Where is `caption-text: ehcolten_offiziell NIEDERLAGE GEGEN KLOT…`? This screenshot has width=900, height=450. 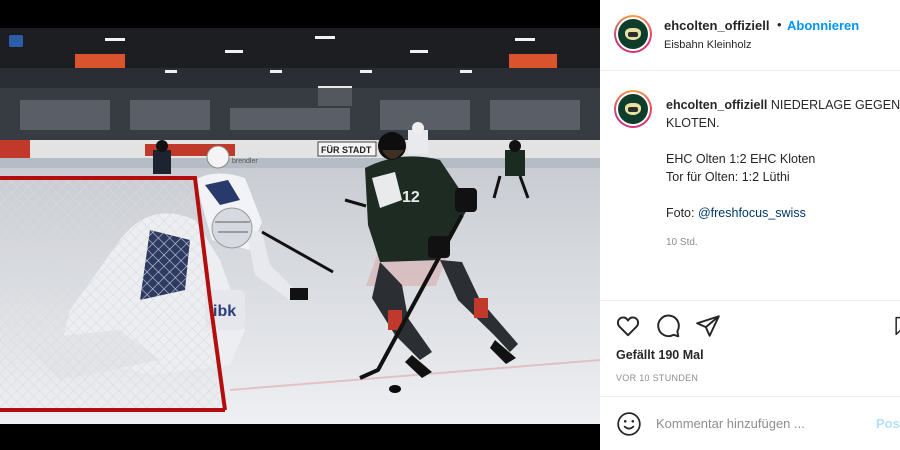
caption-text: ehcolten_offiziell NIEDERLAGE GEGEN KLOT… is located at coordinates (783, 159).